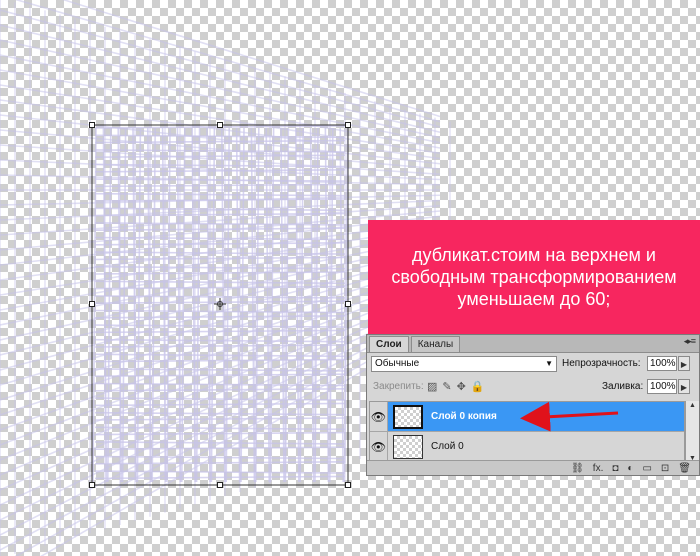 This screenshot has height=556, width=700. I want to click on panel-footer: ⛓ fx. ◘ ◐ ▭ ⊡ 🗑, so click(533, 467).